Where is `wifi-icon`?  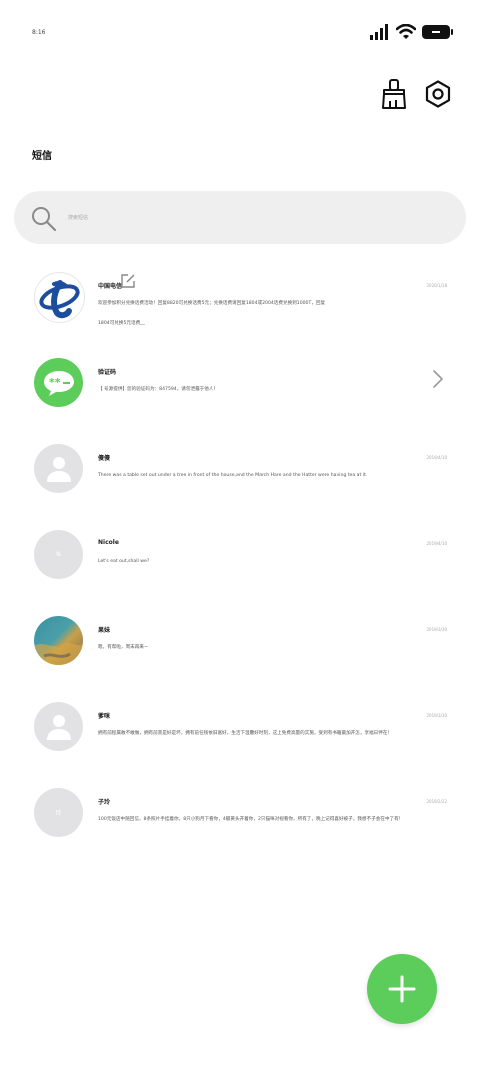
wifi-icon is located at coordinates (406, 31).